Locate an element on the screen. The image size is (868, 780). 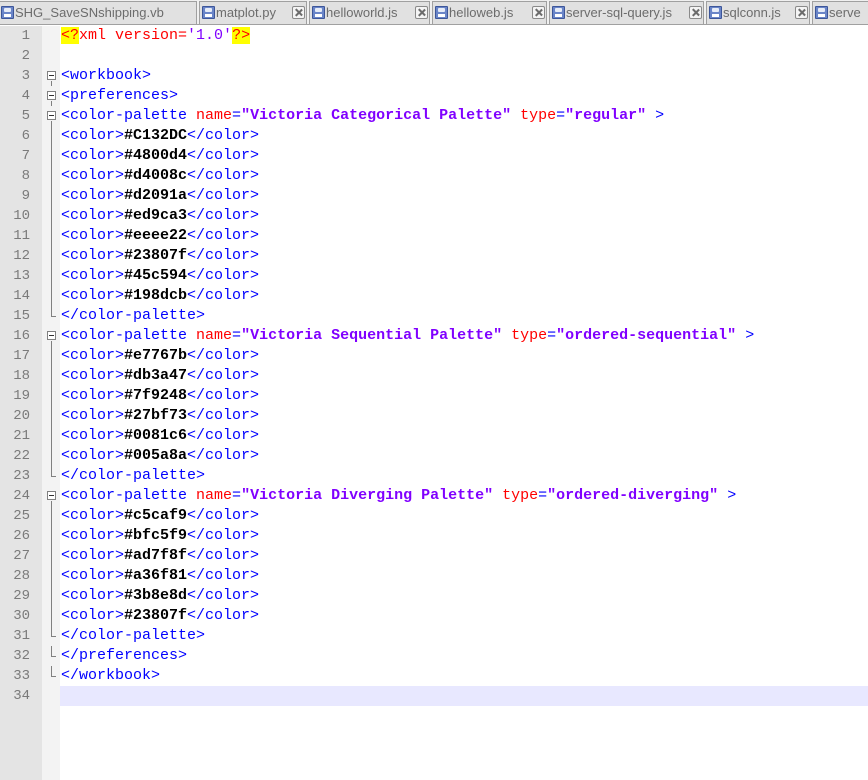
code-line: 26 <color>#bfc5f9</color> is located at coordinates (434, 536).